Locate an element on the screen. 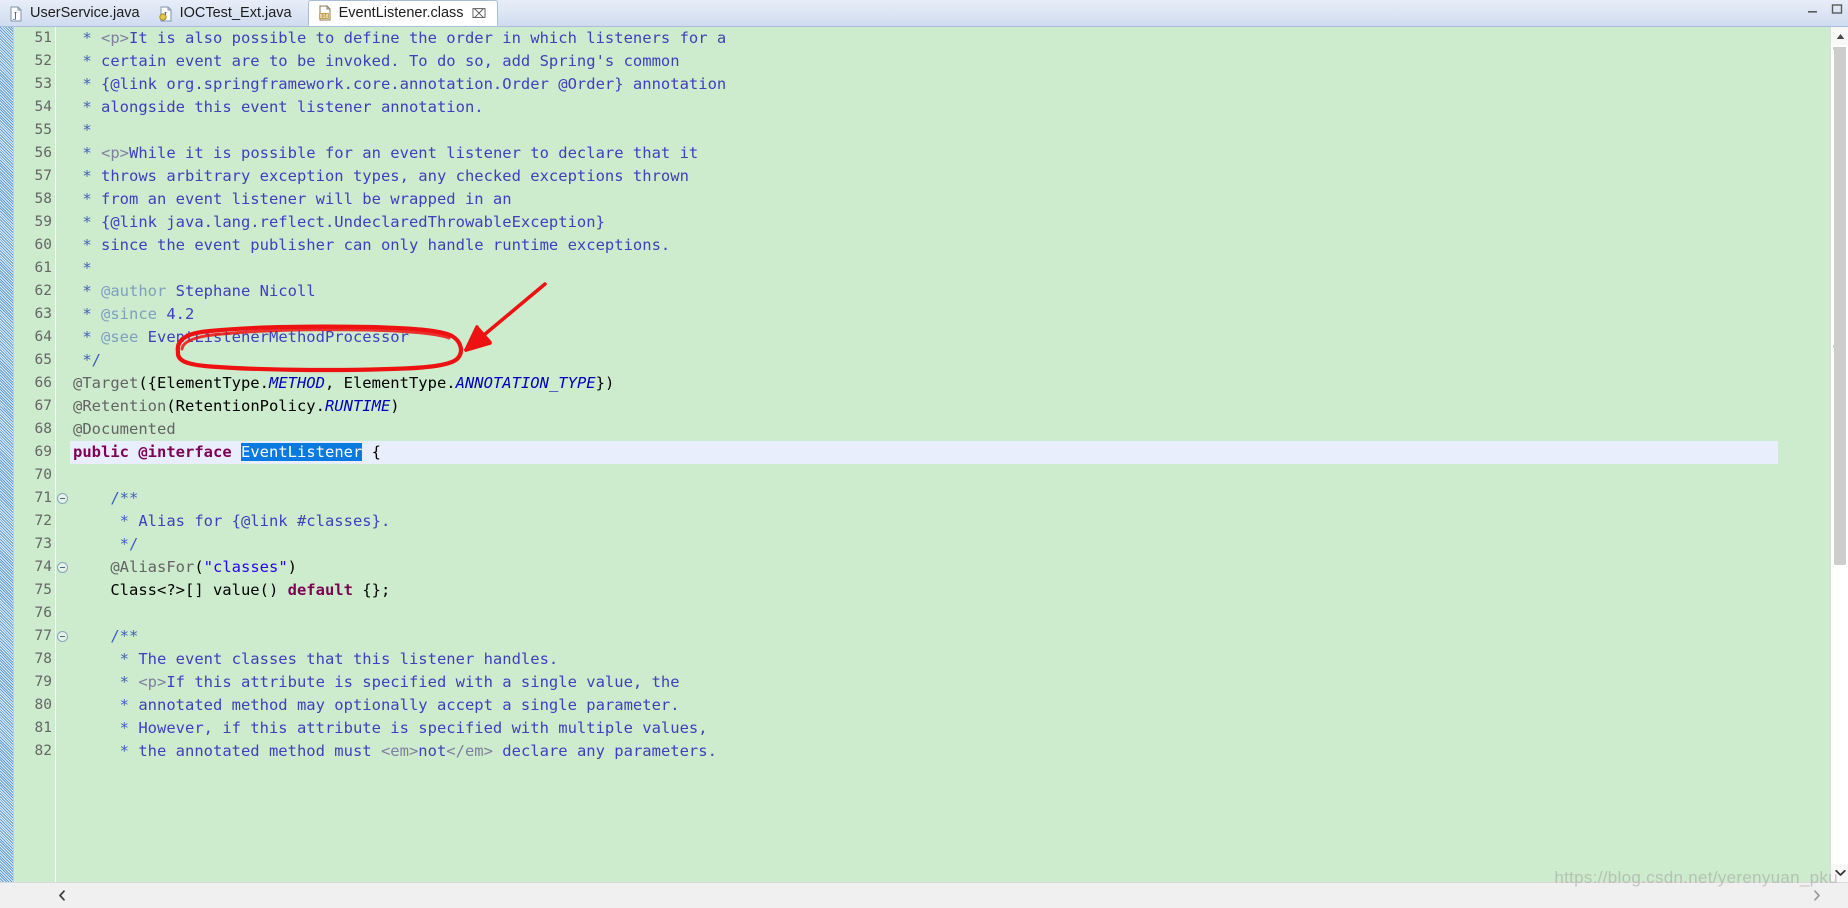  line-number: 63 is located at coordinates (43, 314).